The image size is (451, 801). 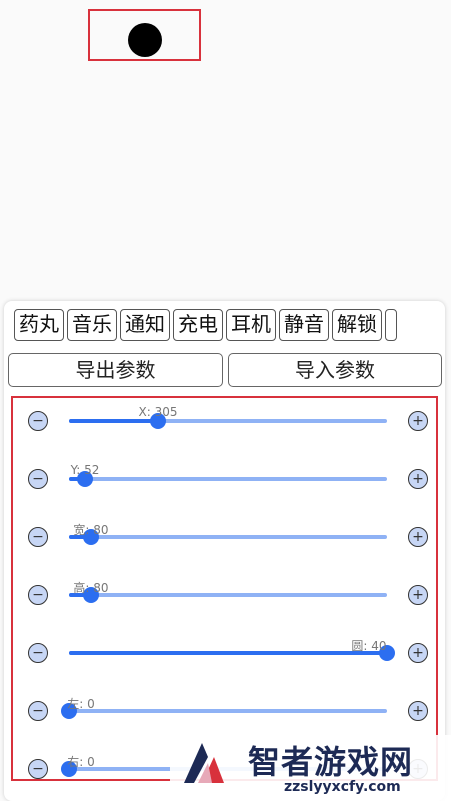 I want to click on watermark-title: 智者游戏网, so click(x=331, y=762).